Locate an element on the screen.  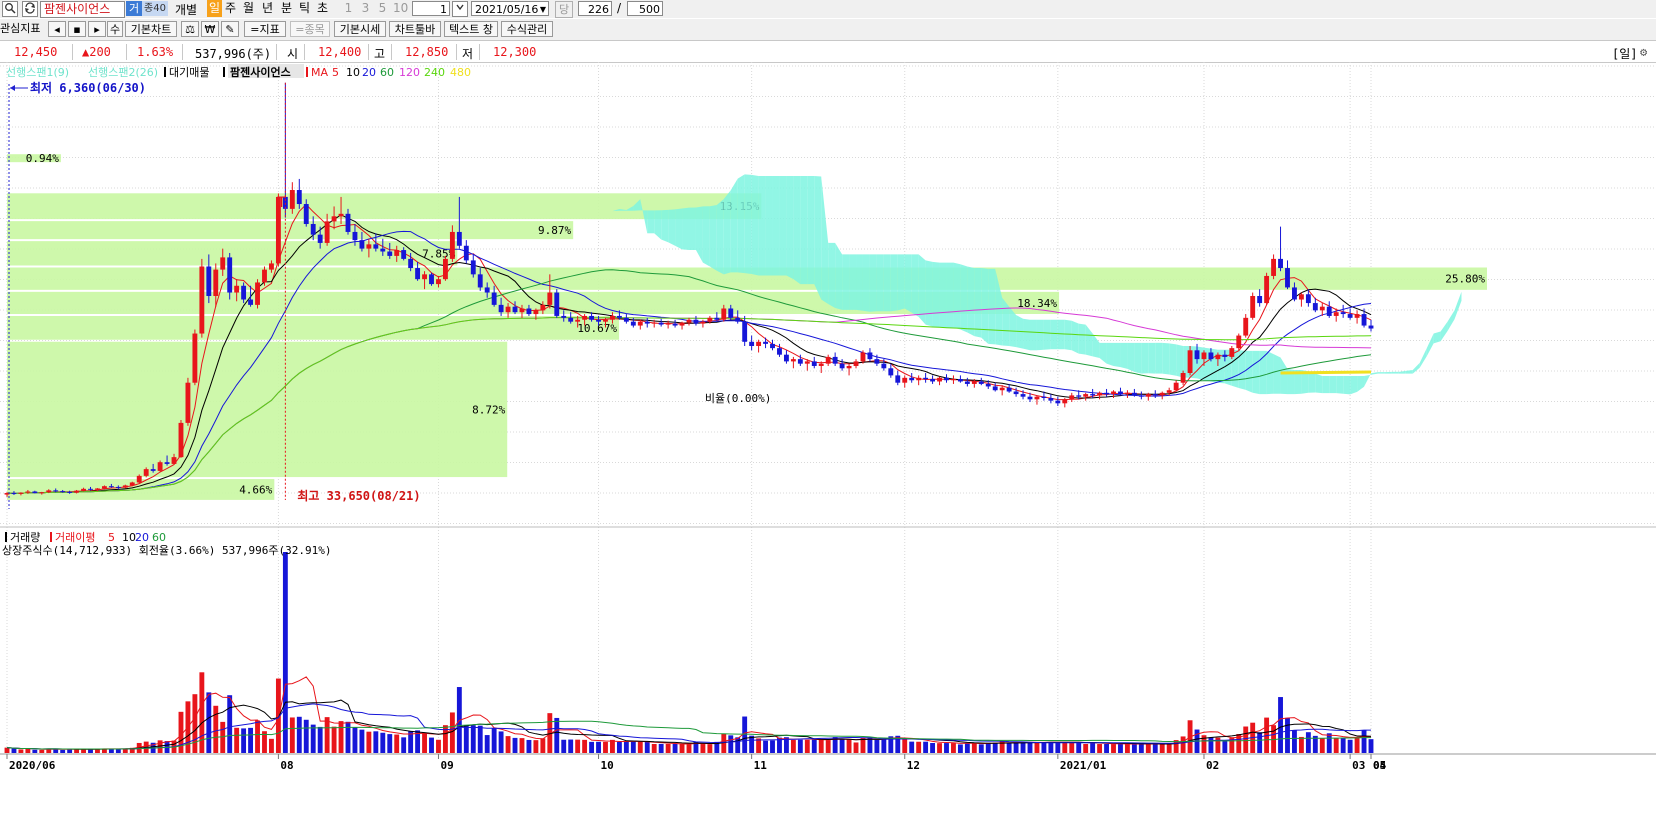
number-icon: 수 is located at coordinates (115, 29).